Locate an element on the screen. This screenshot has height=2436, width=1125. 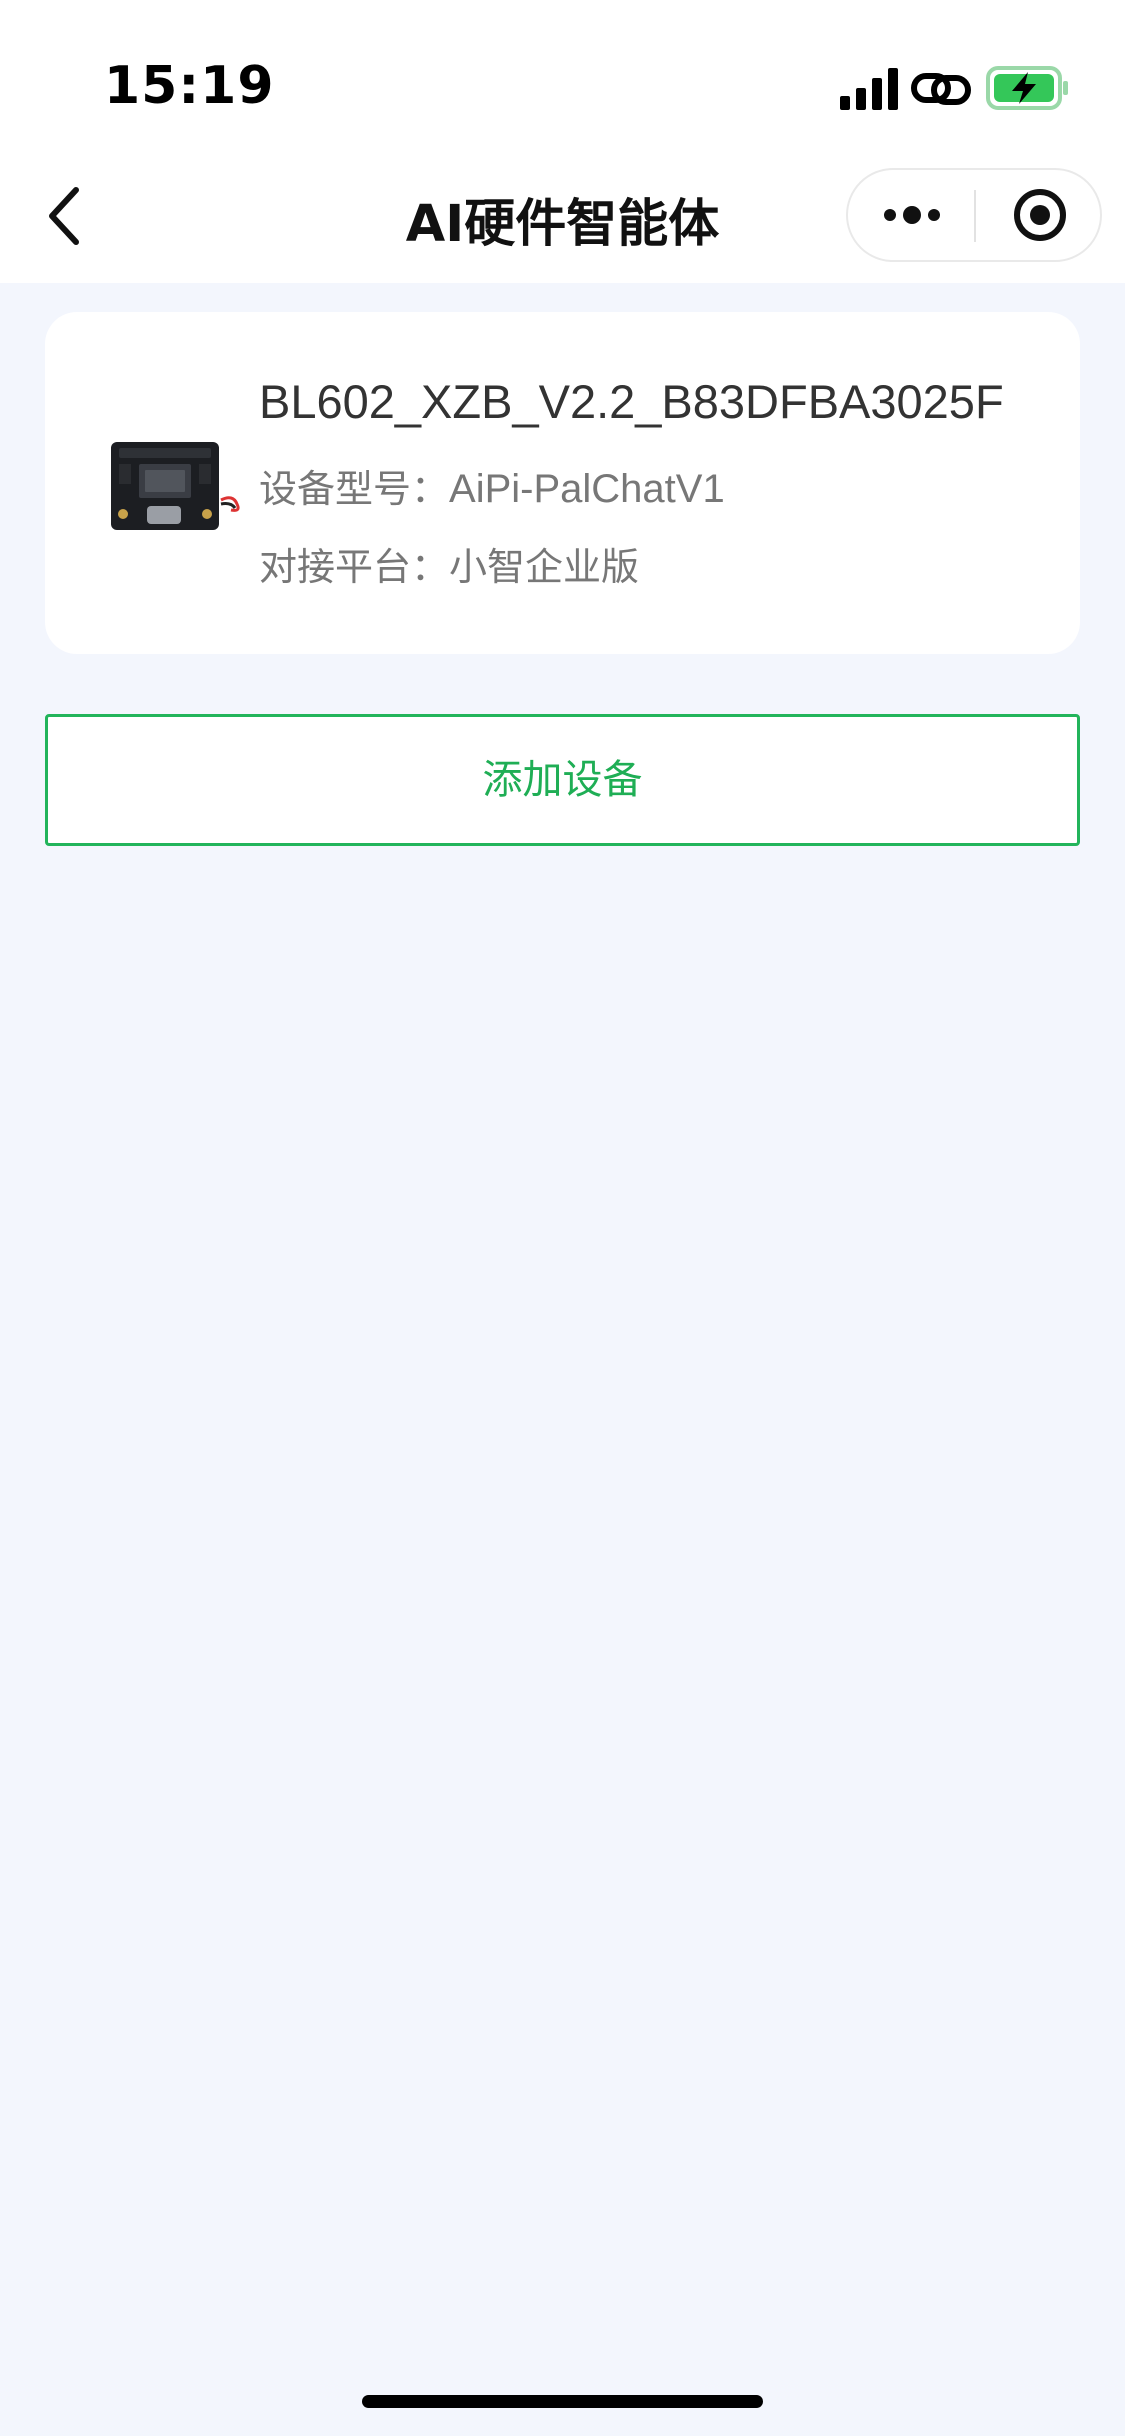
link-icon is located at coordinates (941, 89).